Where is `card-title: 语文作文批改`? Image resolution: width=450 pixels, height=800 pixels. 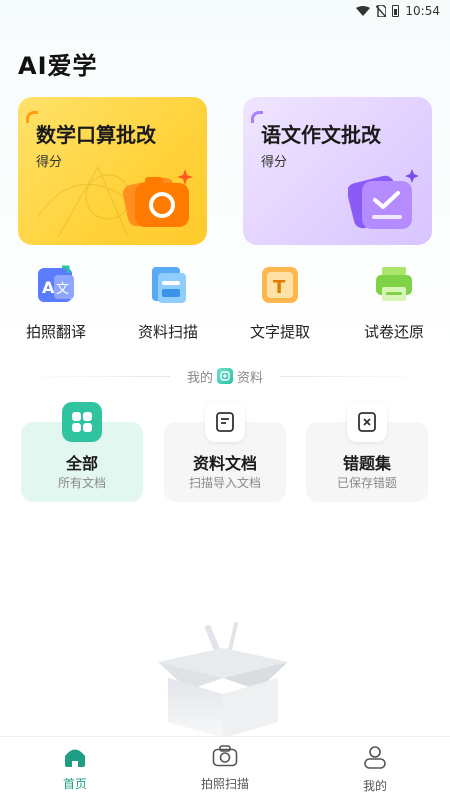 card-title: 语文作文批改 is located at coordinates (321, 135).